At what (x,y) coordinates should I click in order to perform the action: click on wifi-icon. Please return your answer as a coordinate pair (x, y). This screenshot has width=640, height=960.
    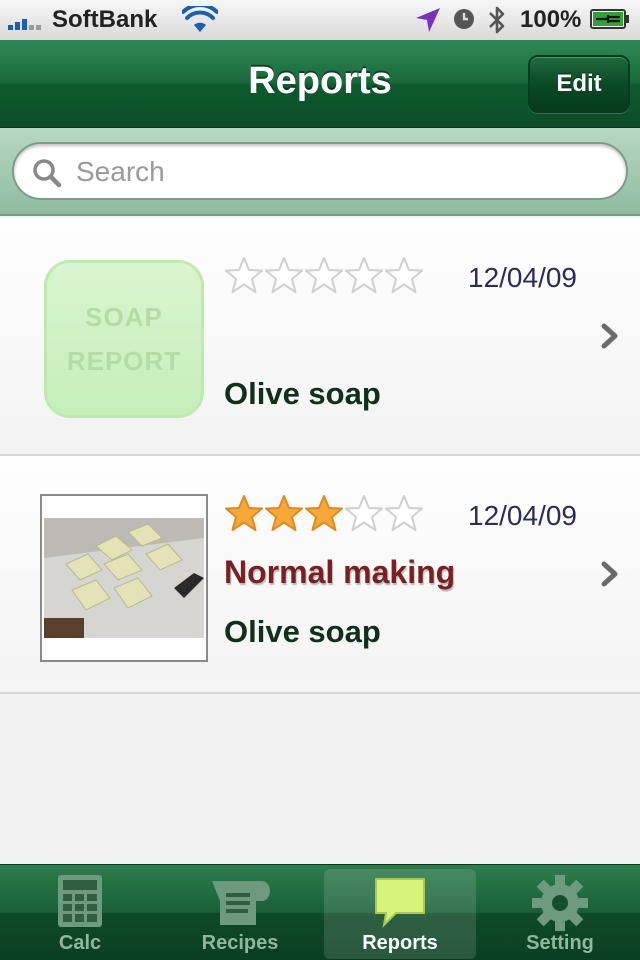
    Looking at the image, I should click on (200, 19).